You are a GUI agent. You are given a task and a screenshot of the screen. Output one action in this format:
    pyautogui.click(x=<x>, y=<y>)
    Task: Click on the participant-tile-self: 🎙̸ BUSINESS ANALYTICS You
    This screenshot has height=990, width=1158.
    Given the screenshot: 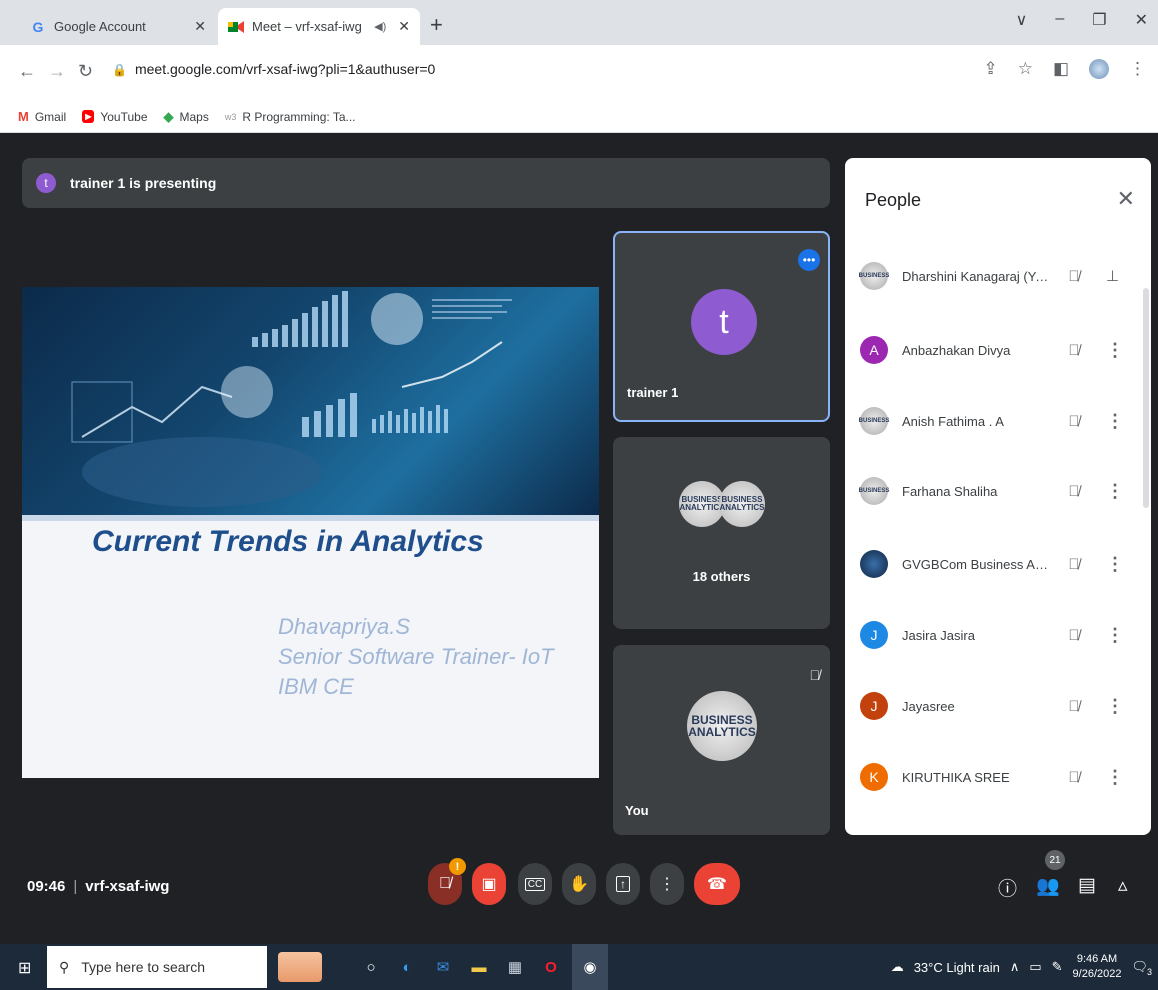 What is the action you would take?
    pyautogui.click(x=721, y=740)
    